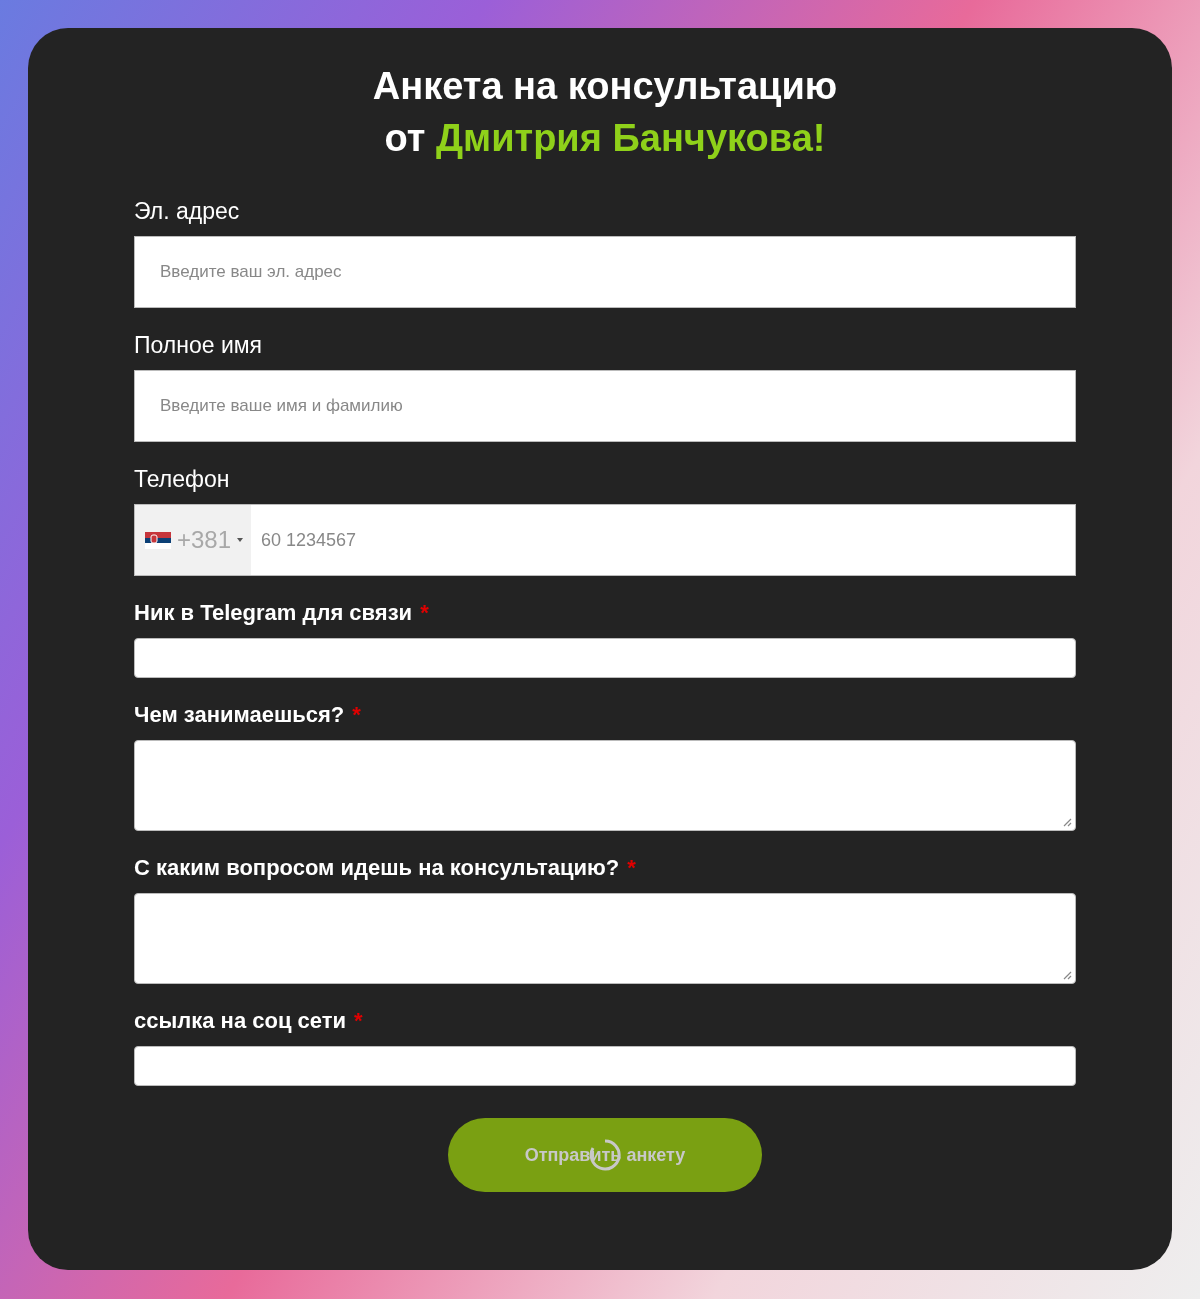 The width and height of the screenshot is (1200, 1299). Describe the element at coordinates (605, 406) in the screenshot. I see `input-field: Введите ваше имя и фамилию` at that location.